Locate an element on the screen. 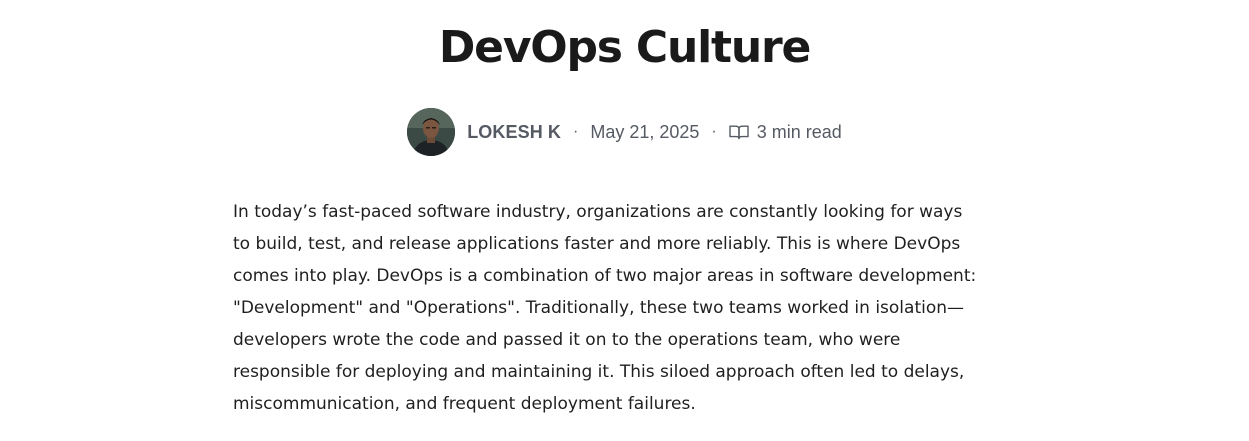  author-avatar is located at coordinates (431, 132).